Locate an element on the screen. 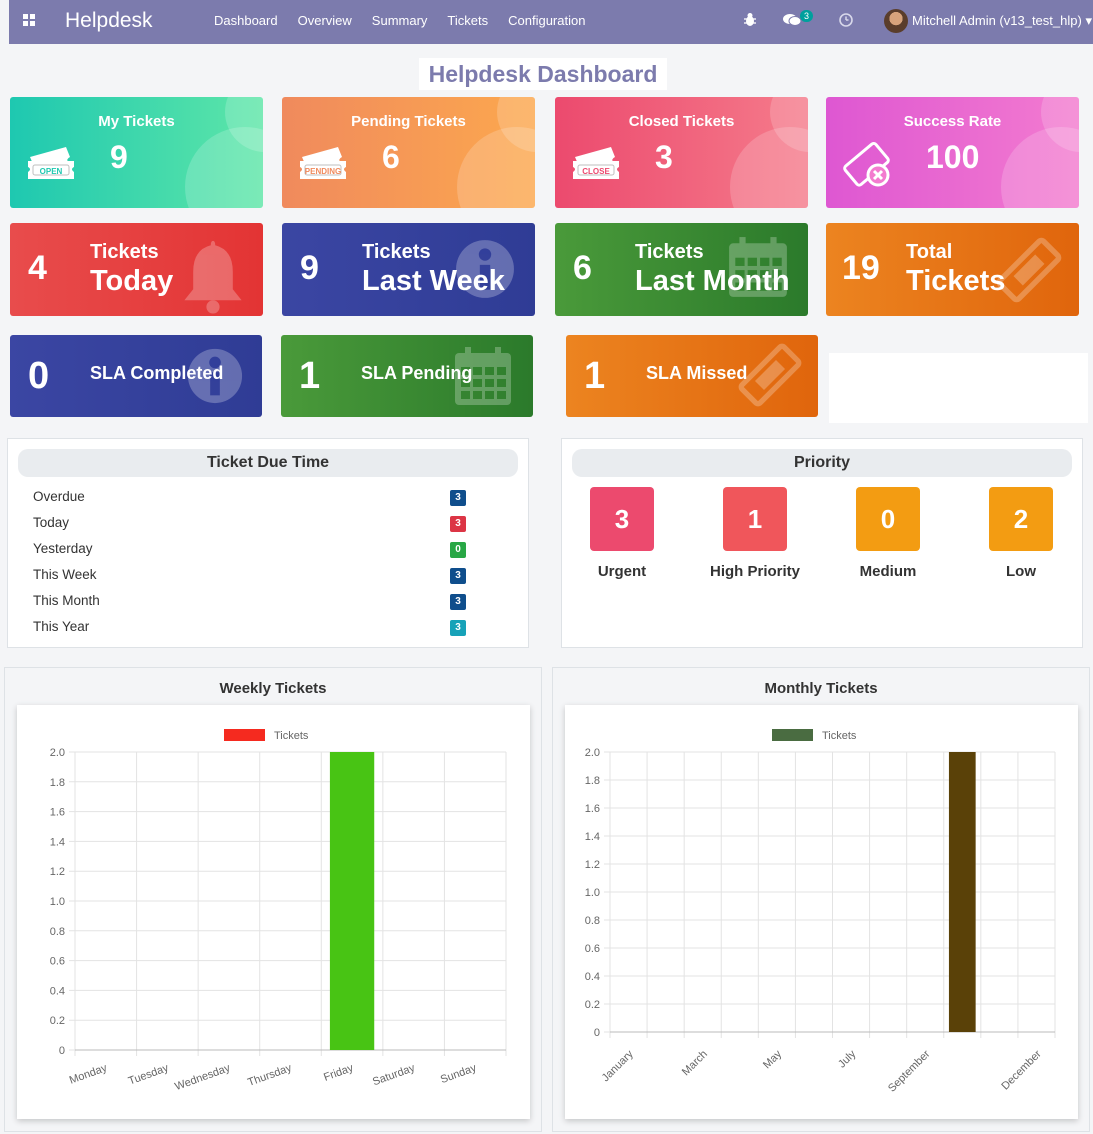  user-menu: Mitchell Admin (v13_test_hlp) ▾ is located at coordinates (1002, 21).